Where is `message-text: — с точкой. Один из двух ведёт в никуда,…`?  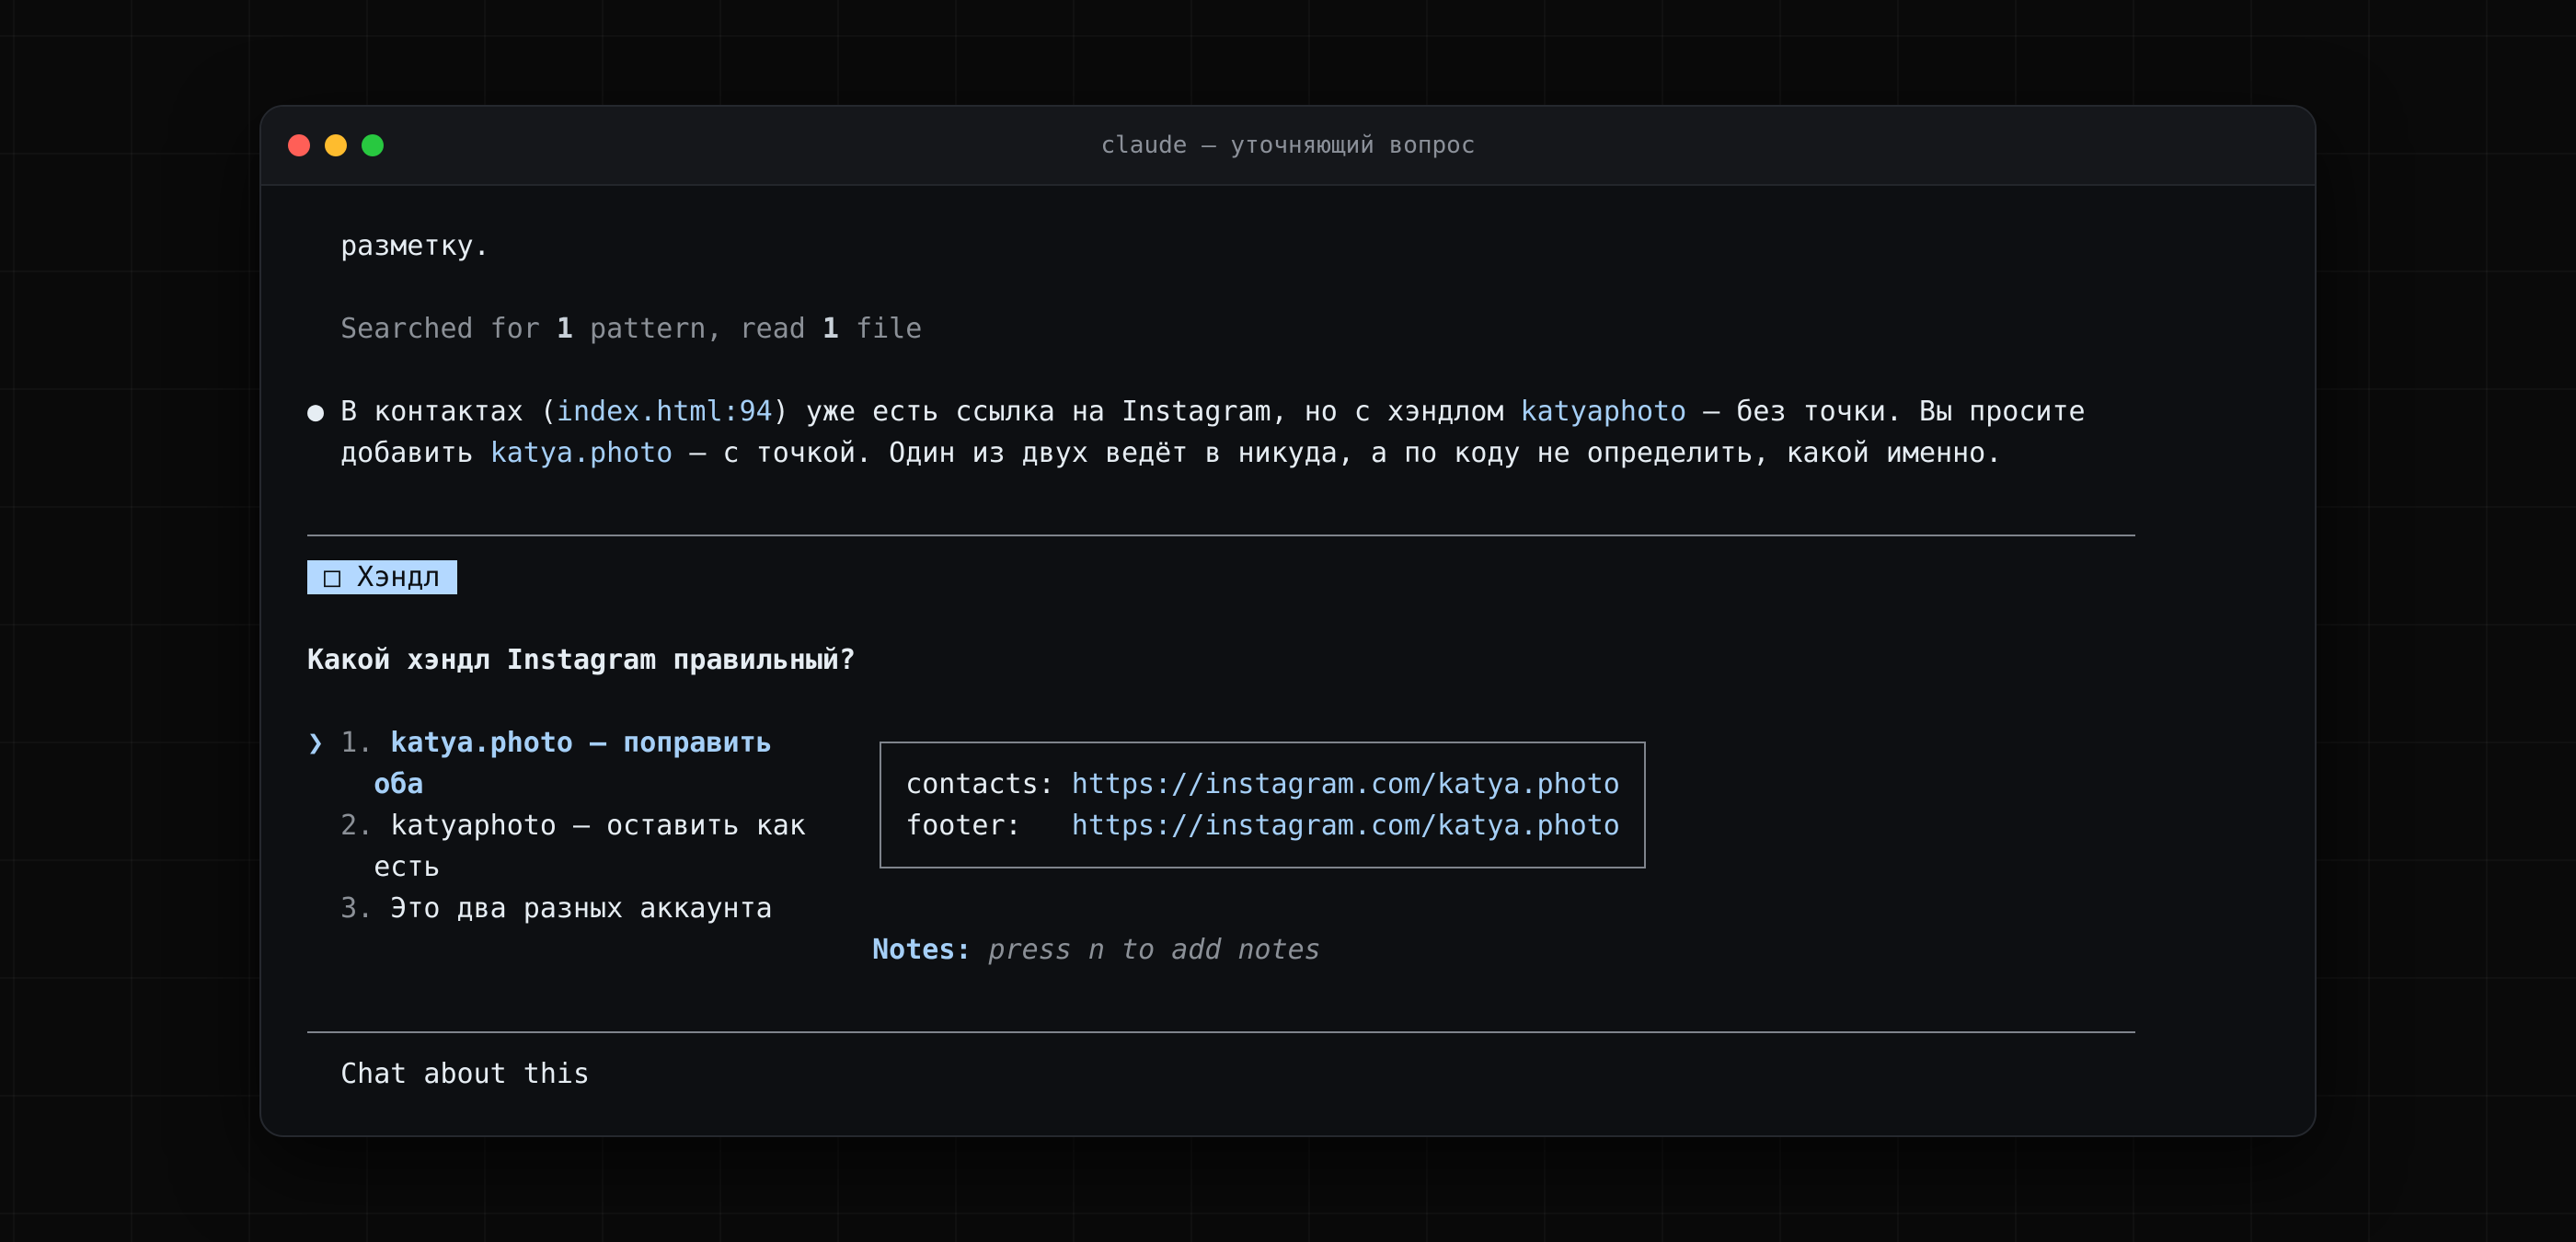 message-text: — с точкой. Один из двух ведёт в никуда,… is located at coordinates (1338, 453).